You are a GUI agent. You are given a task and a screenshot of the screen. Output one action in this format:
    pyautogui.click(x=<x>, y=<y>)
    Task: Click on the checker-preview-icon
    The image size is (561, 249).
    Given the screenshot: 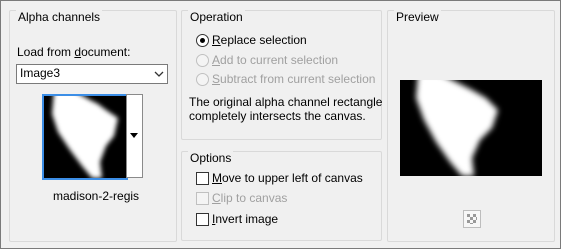 What is the action you would take?
    pyautogui.click(x=472, y=219)
    